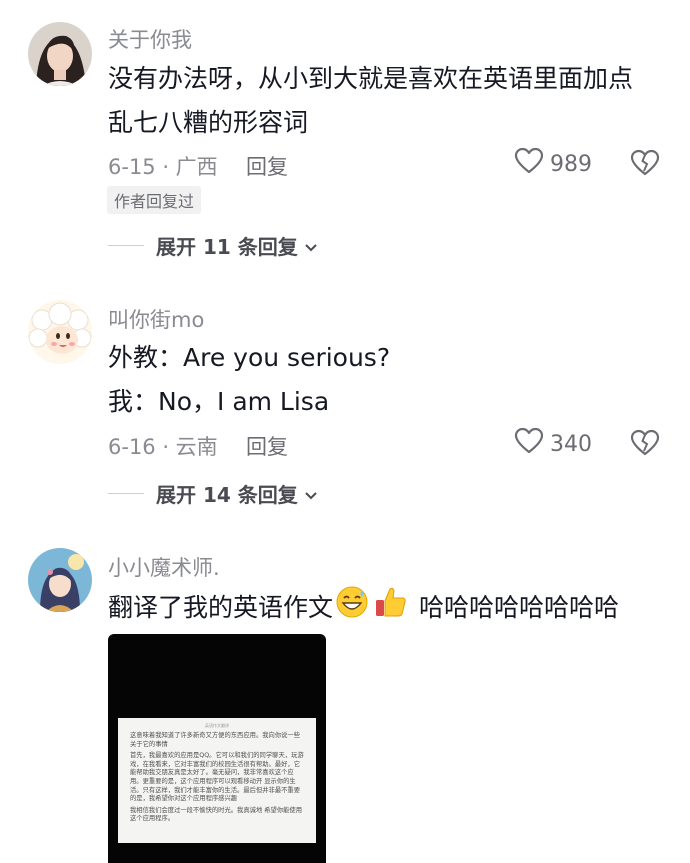 This screenshot has width=690, height=863. Describe the element at coordinates (352, 609) in the screenshot. I see `grinning-sweat-emoji` at that location.